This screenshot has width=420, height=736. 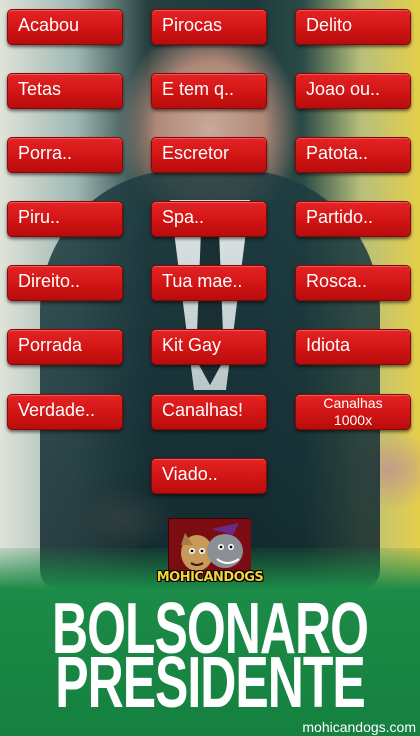 I want to click on button-label-line1: Canalhas, so click(x=353, y=403).